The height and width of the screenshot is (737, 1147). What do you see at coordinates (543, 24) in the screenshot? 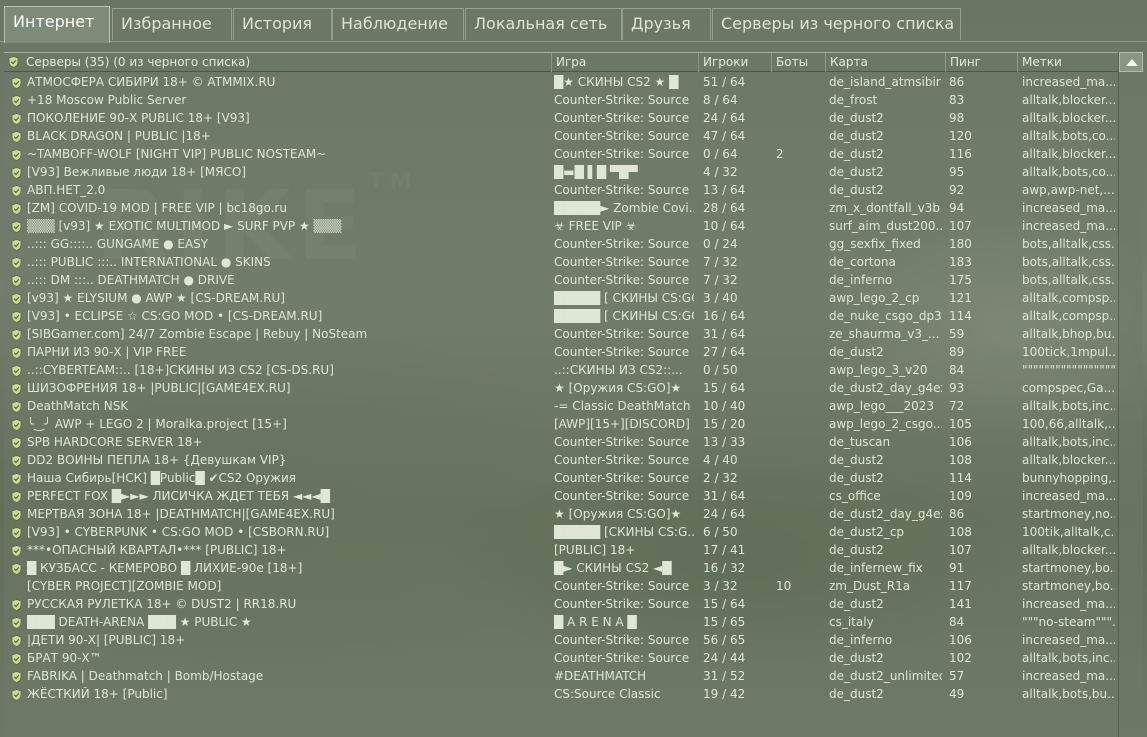
I see `tab-lan: Локальная сеть` at bounding box center [543, 24].